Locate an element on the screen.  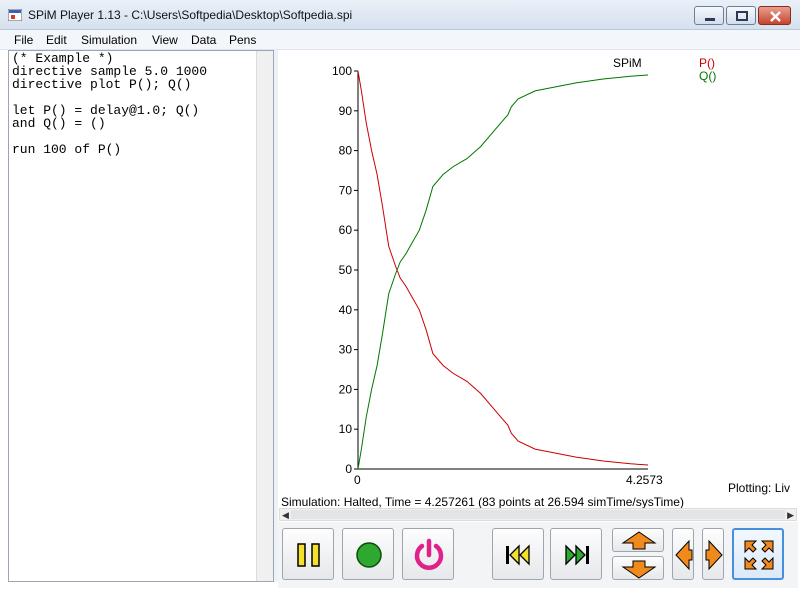
plot-horizontal-scrollbar: ◀ ▶ is located at coordinates (538, 514).